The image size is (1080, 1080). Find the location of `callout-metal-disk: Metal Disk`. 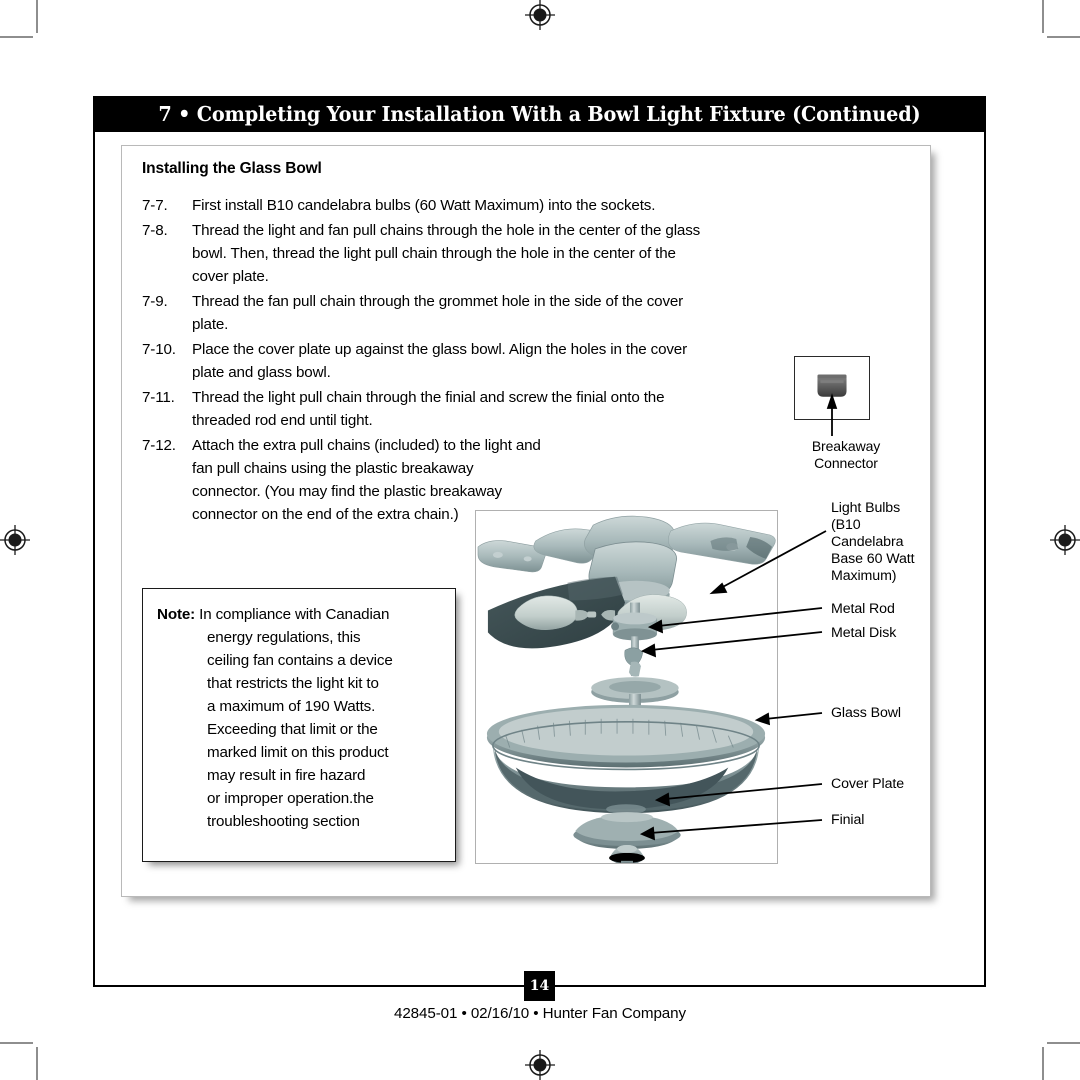

callout-metal-disk: Metal Disk is located at coordinates (864, 633).